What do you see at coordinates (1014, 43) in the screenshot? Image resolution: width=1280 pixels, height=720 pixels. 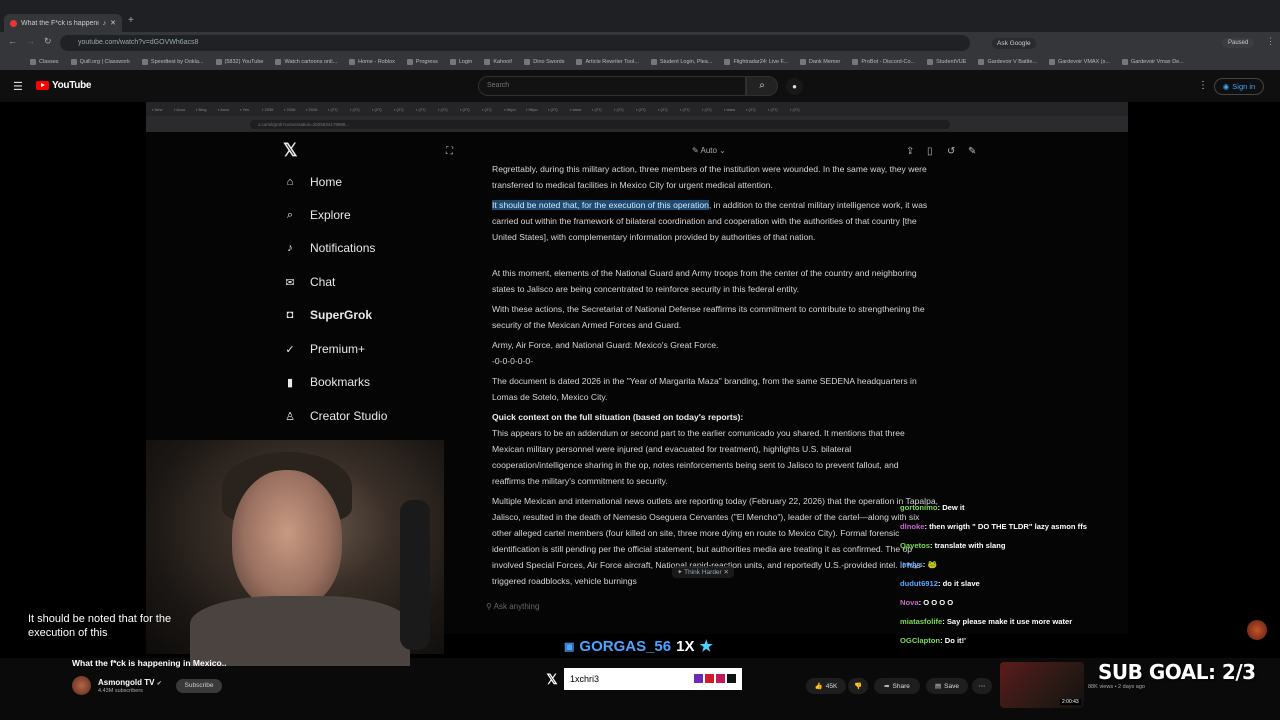 I see `ask-google-button: Ask Google` at bounding box center [1014, 43].